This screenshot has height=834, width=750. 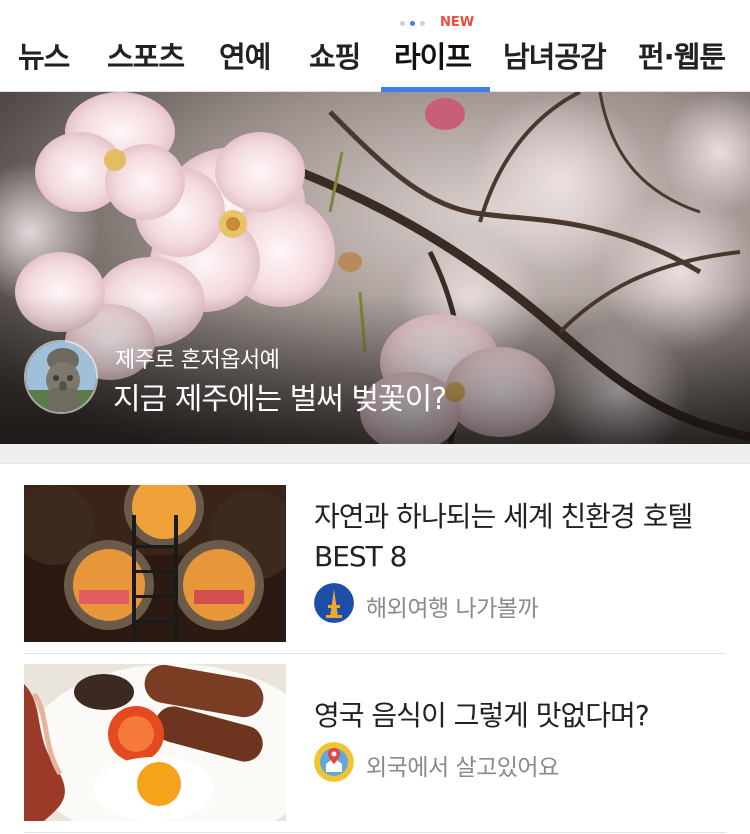 What do you see at coordinates (146, 57) in the screenshot?
I see `tab-label: 스포츠` at bounding box center [146, 57].